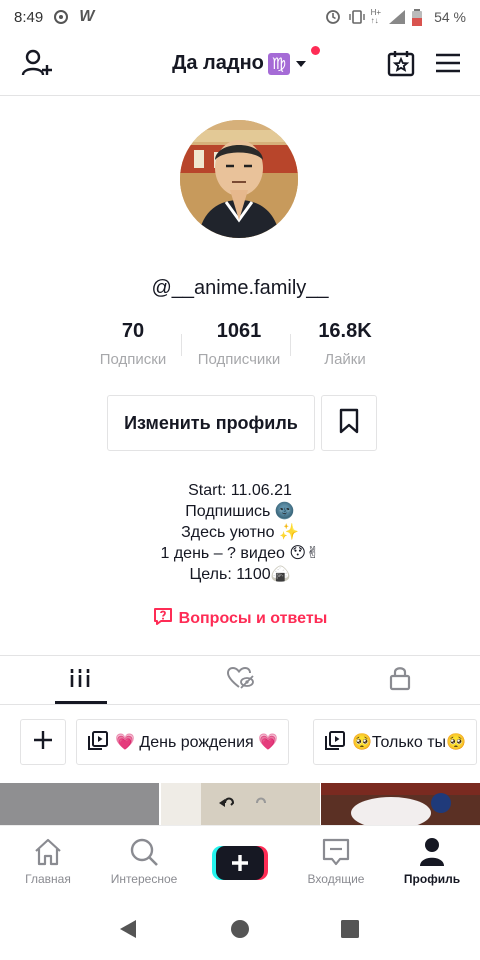 This screenshot has height=960, width=480. I want to click on nav-inbox: Входящие, so click(336, 862).